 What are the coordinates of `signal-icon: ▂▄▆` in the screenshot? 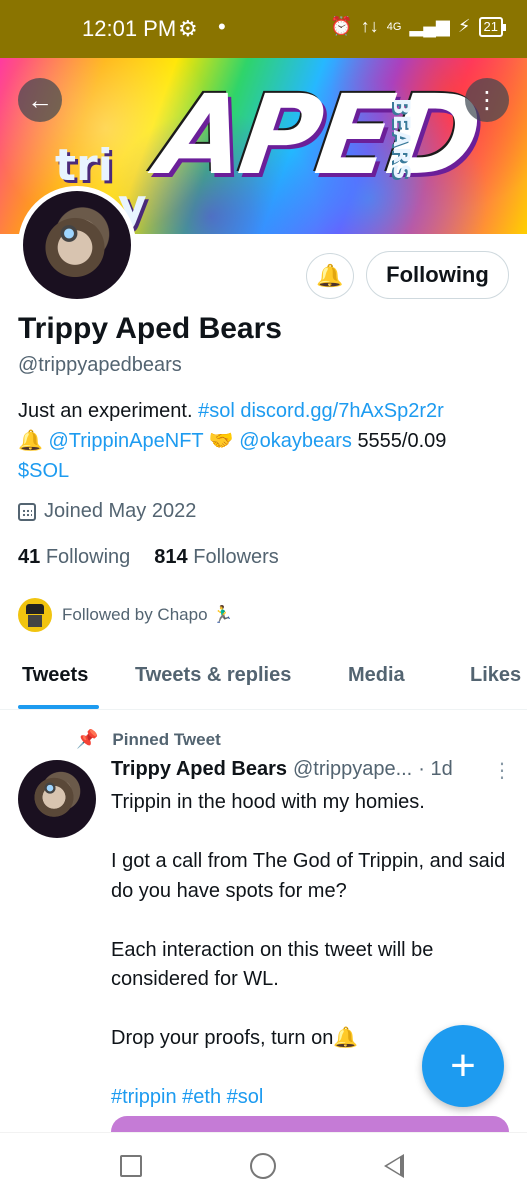 It's located at (429, 26).